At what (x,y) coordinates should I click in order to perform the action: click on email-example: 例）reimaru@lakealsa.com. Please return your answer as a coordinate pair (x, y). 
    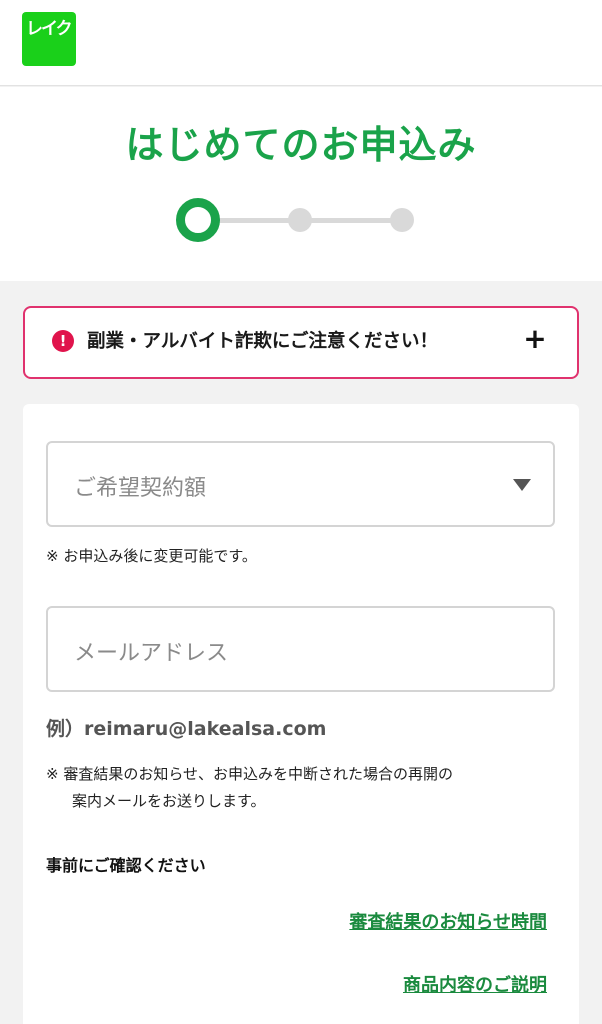
    Looking at the image, I should click on (186, 729).